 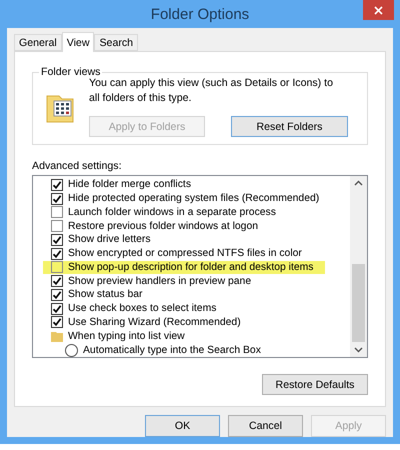 I want to click on advanced-settings-label: Advanced settings:, so click(x=77, y=166).